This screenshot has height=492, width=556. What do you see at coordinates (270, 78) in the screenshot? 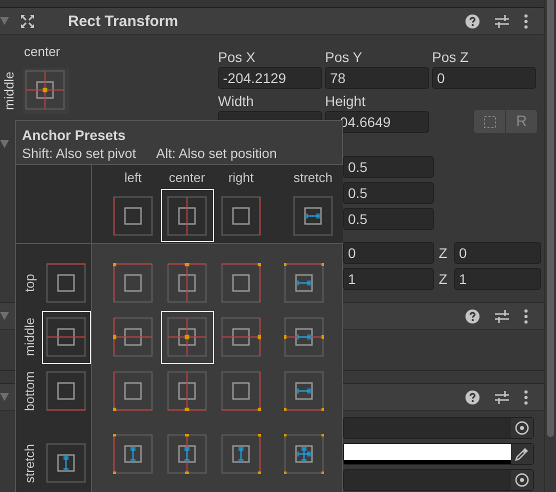
I see `number-field: -204.2129` at bounding box center [270, 78].